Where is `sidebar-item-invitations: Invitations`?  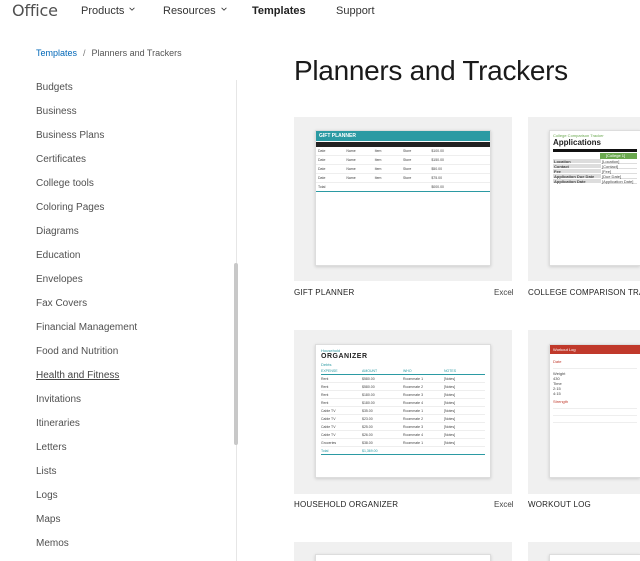
sidebar-item-invitations: Invitations is located at coordinates (58, 399).